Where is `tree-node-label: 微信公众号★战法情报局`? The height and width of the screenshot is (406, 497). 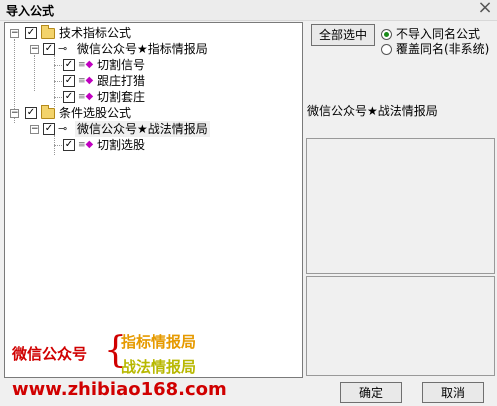
tree-node-label: 微信公众号★战法情报局 is located at coordinates (142, 129).